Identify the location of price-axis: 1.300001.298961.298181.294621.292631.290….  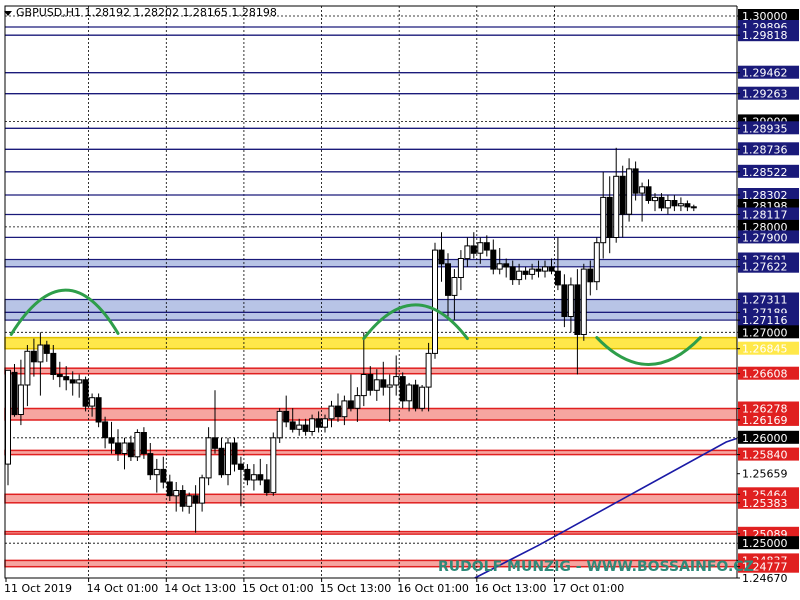
(768, 292).